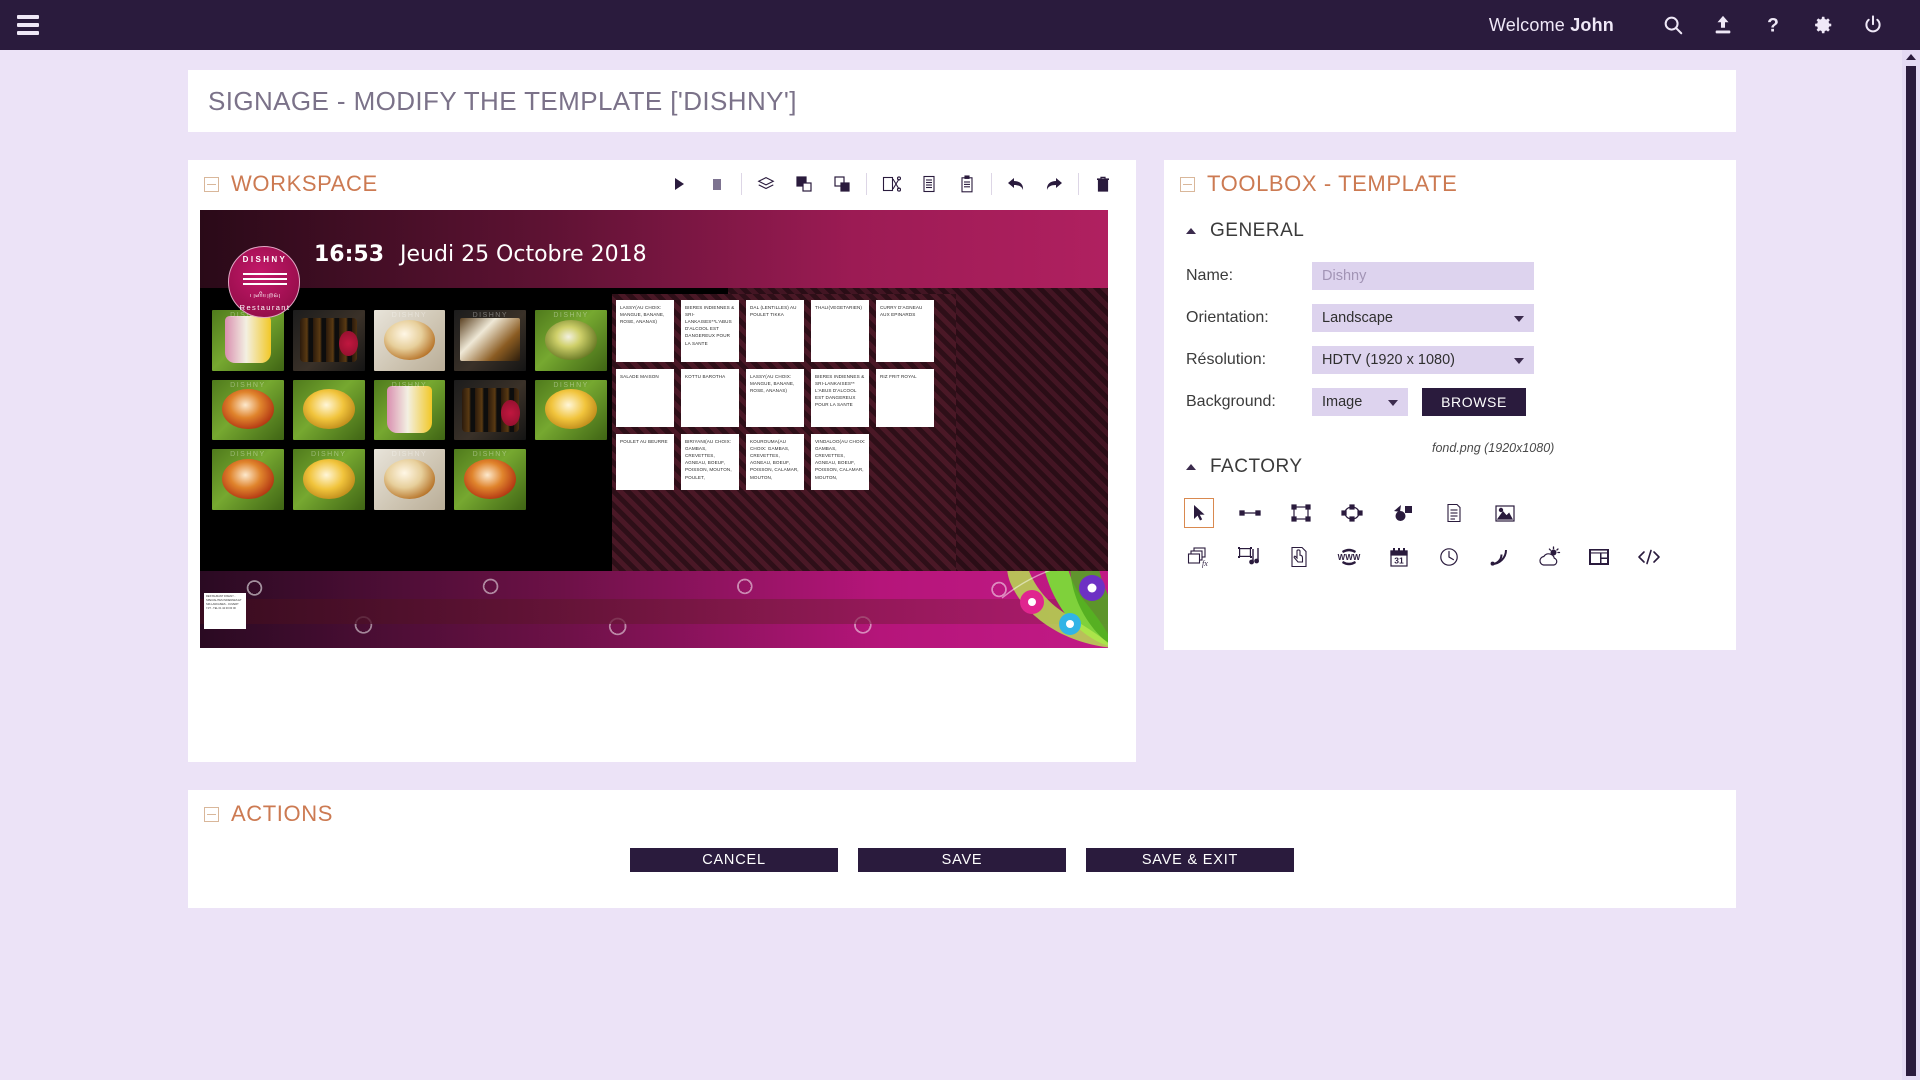  What do you see at coordinates (967, 184) in the screenshot?
I see `paste-button` at bounding box center [967, 184].